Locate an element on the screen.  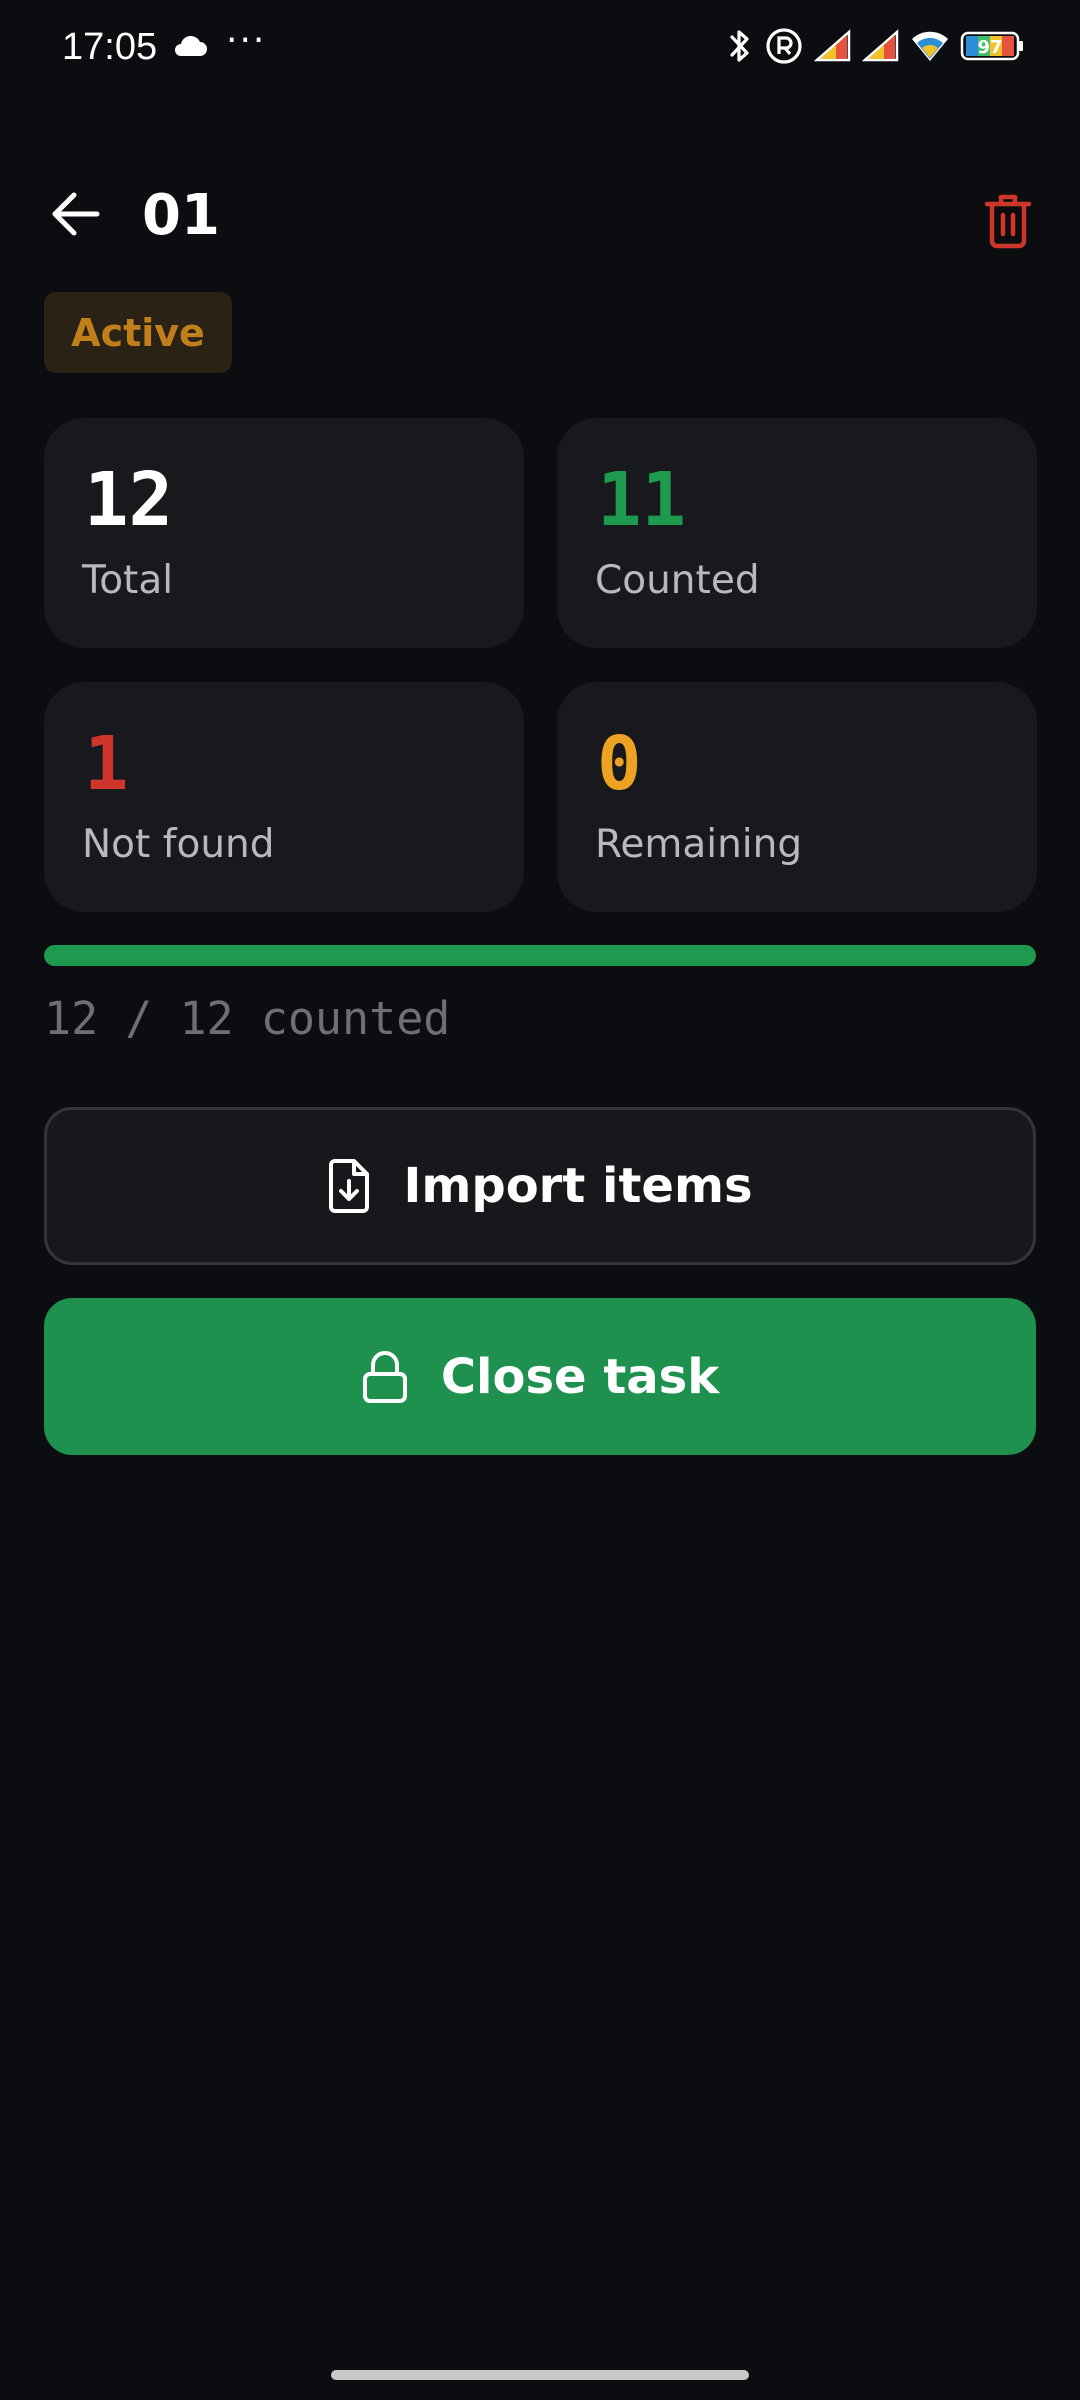
wifi-icon is located at coordinates (930, 48).